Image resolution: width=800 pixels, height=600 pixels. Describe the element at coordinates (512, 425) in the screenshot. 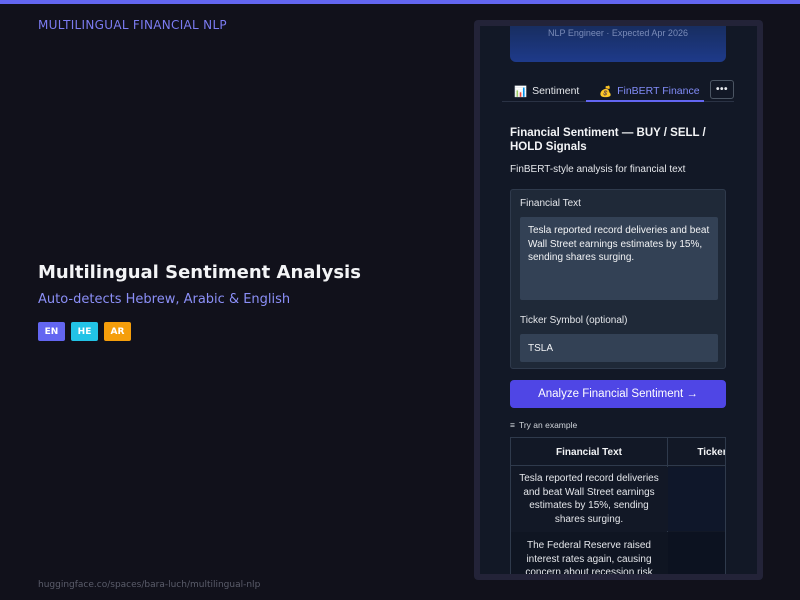

I see `list-icon: ≡` at that location.